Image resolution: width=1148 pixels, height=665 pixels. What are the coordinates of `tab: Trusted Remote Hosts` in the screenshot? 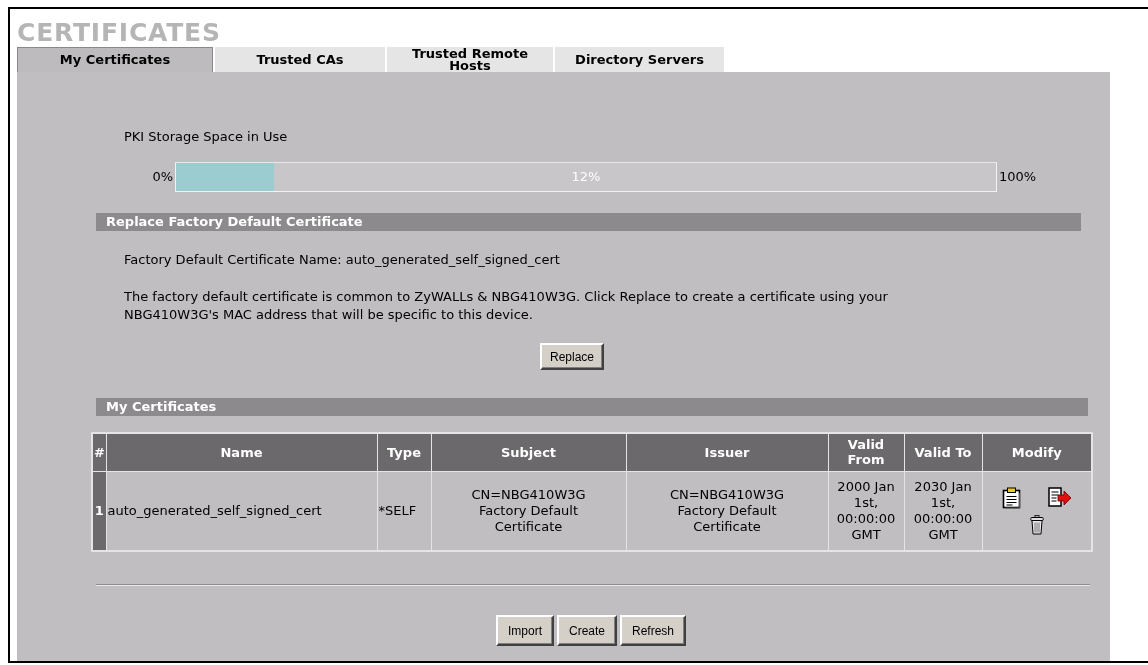 It's located at (470, 59).